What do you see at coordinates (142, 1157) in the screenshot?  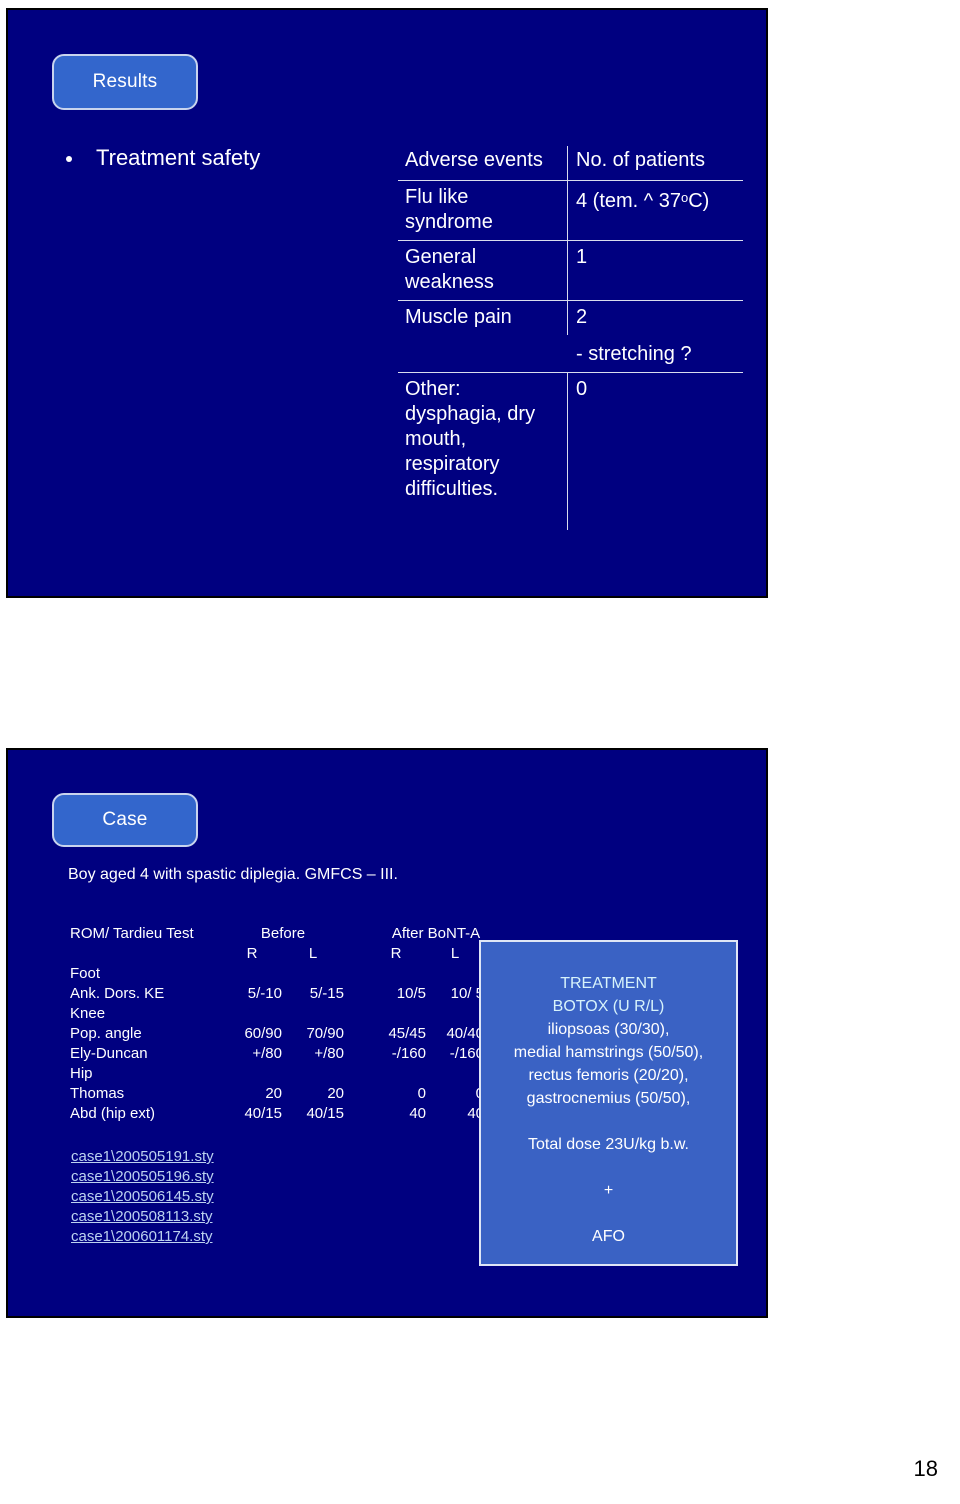 I see `case-file-link: case1\200505191.sty` at bounding box center [142, 1157].